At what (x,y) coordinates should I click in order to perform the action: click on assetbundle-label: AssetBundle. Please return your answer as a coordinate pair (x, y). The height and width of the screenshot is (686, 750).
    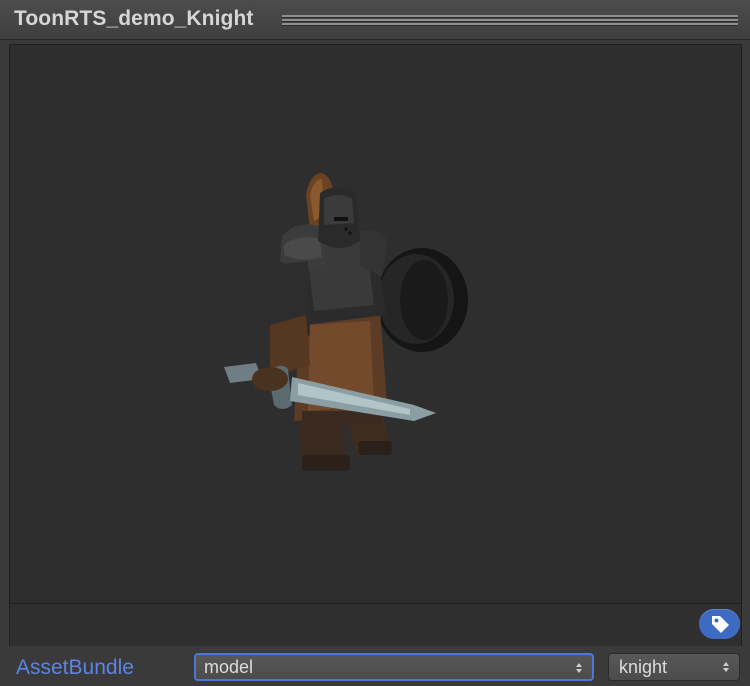
    Looking at the image, I should click on (75, 667).